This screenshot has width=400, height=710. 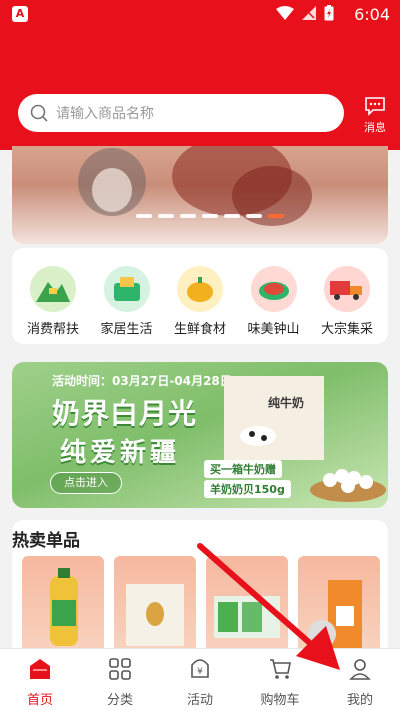 What do you see at coordinates (40, 679) in the screenshot?
I see `tab-home: 首页` at bounding box center [40, 679].